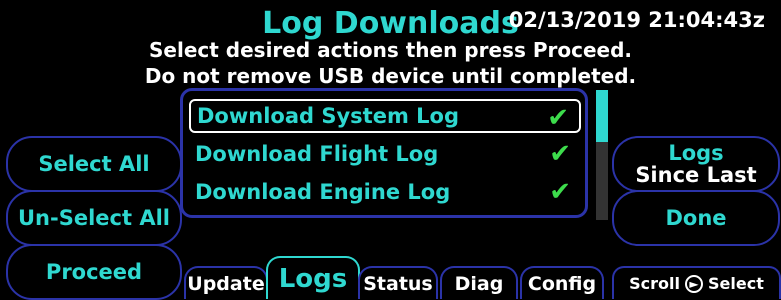 The width and height of the screenshot is (781, 300). What do you see at coordinates (736, 283) in the screenshot?
I see `select-label: Select` at bounding box center [736, 283].